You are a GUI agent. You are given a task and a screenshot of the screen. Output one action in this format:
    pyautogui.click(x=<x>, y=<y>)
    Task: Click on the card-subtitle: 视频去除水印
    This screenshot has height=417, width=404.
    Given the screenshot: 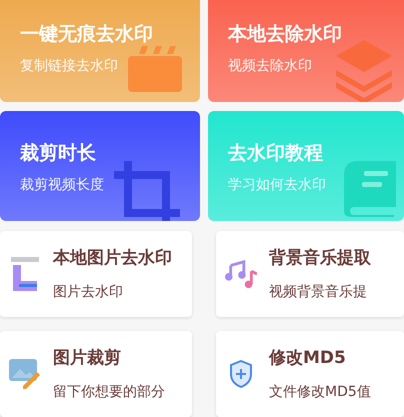 What is the action you would take?
    pyautogui.click(x=270, y=66)
    